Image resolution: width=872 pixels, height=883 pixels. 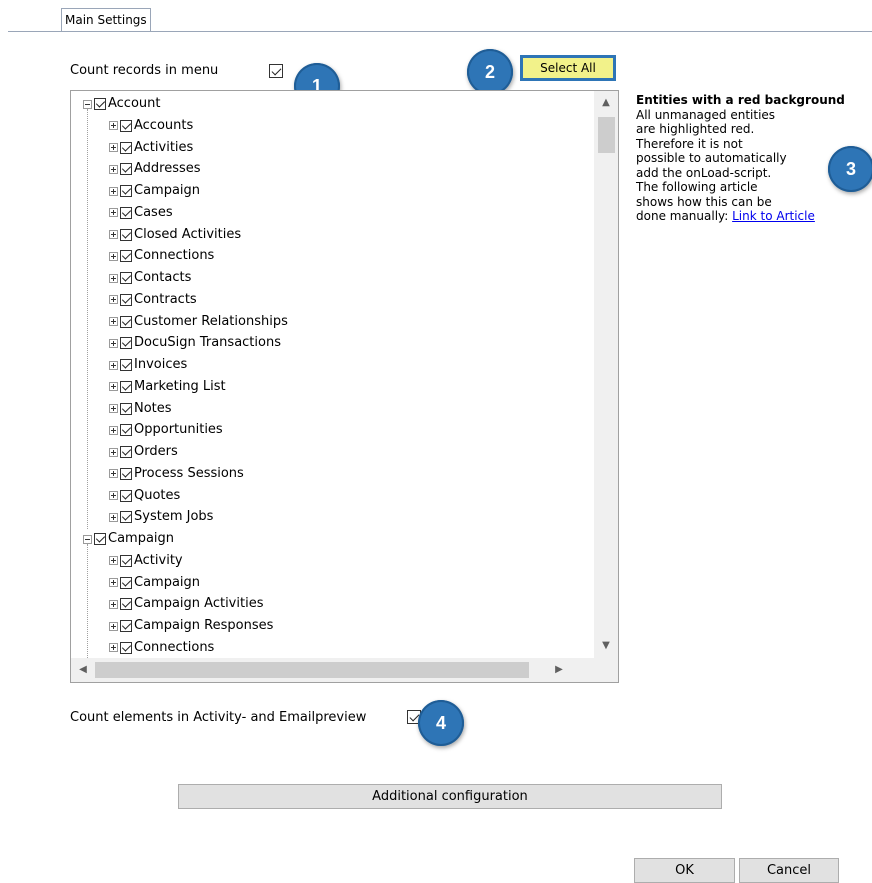 What do you see at coordinates (151, 148) in the screenshot?
I see `tree-item-row: Activities` at bounding box center [151, 148].